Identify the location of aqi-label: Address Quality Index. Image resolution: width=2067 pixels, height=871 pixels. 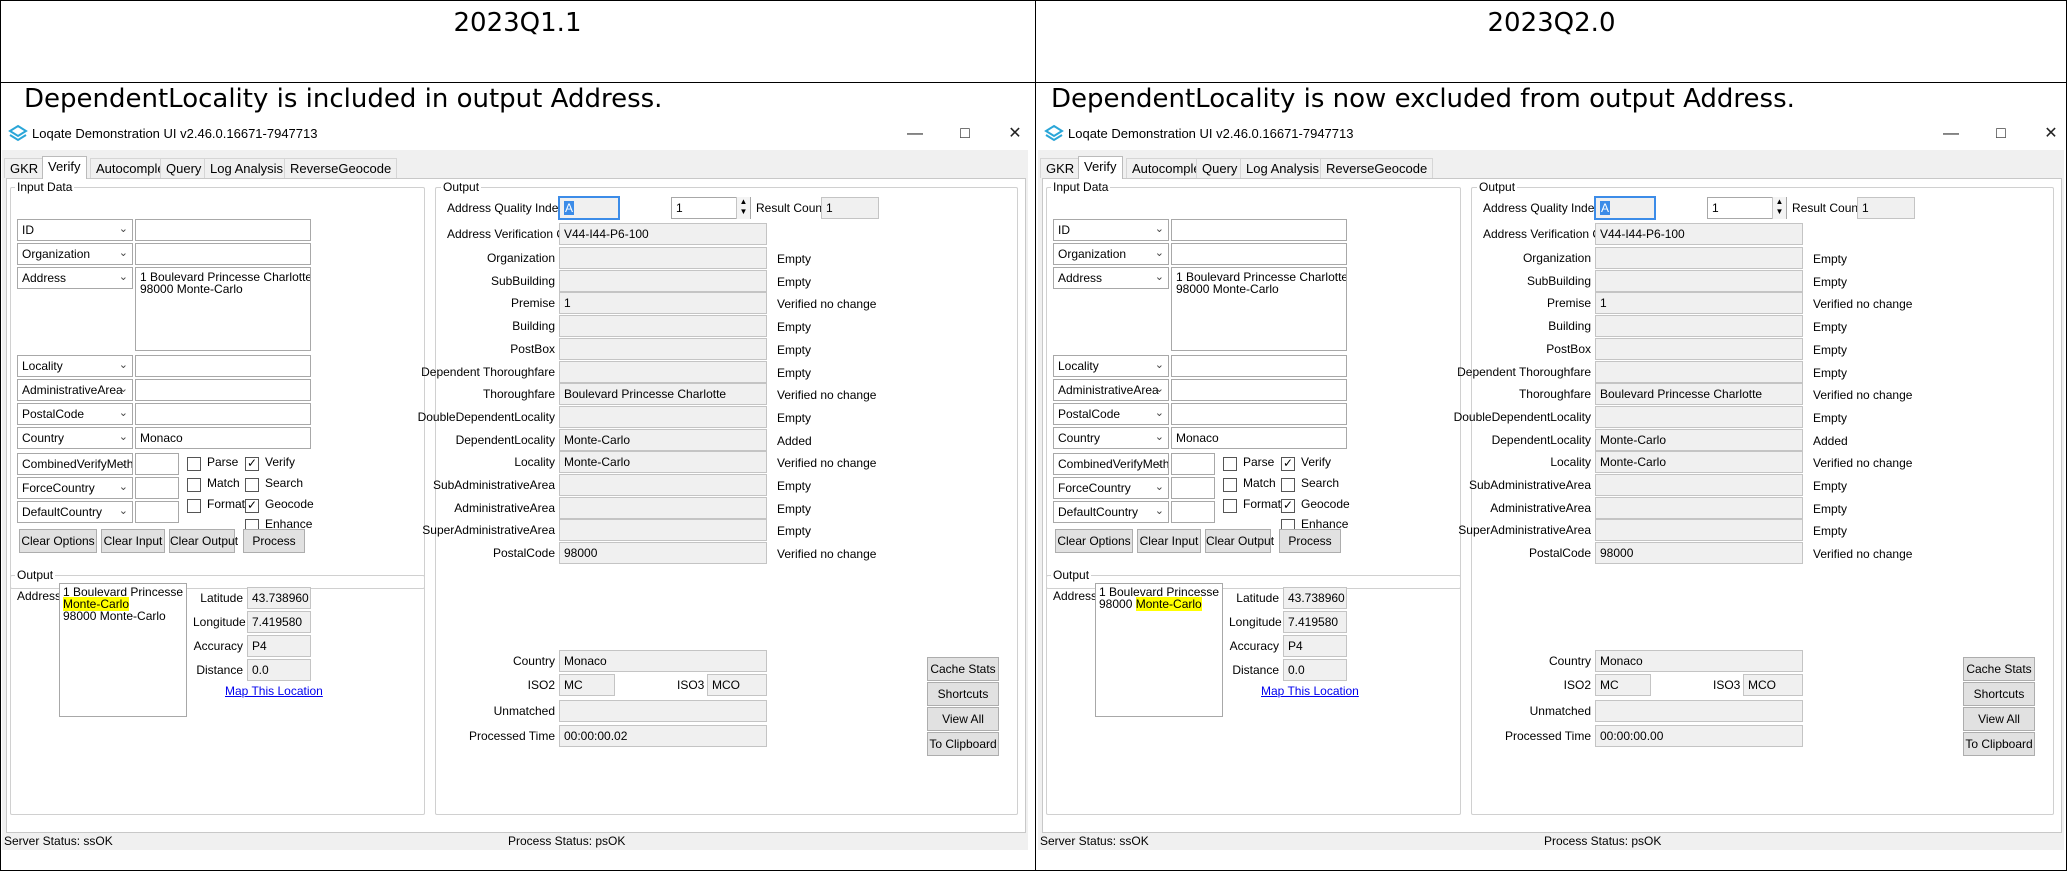
(506, 208).